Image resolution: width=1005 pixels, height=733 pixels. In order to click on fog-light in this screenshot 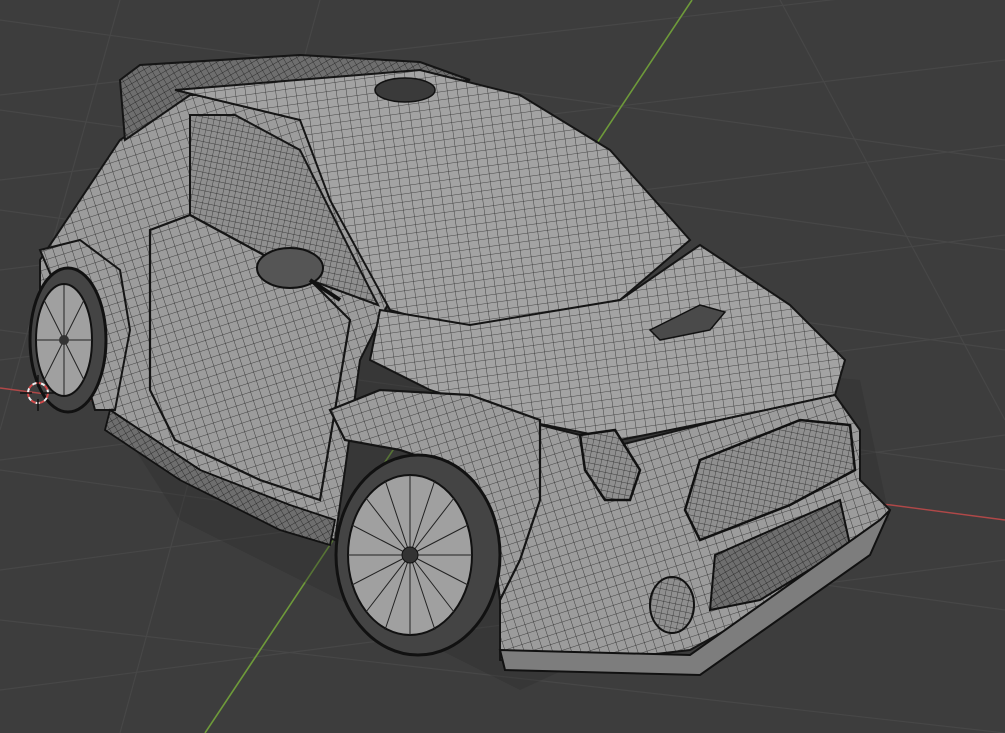, I will do `click(672, 605)`.